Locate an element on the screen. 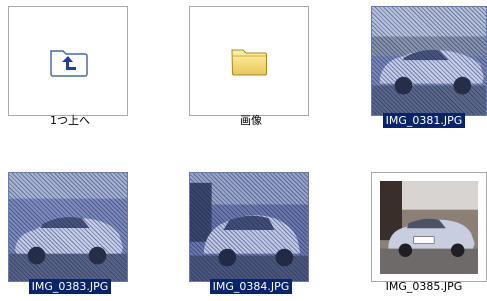 This screenshot has width=487, height=301. file-label: IMG_0385.JPG is located at coordinates (423, 287).